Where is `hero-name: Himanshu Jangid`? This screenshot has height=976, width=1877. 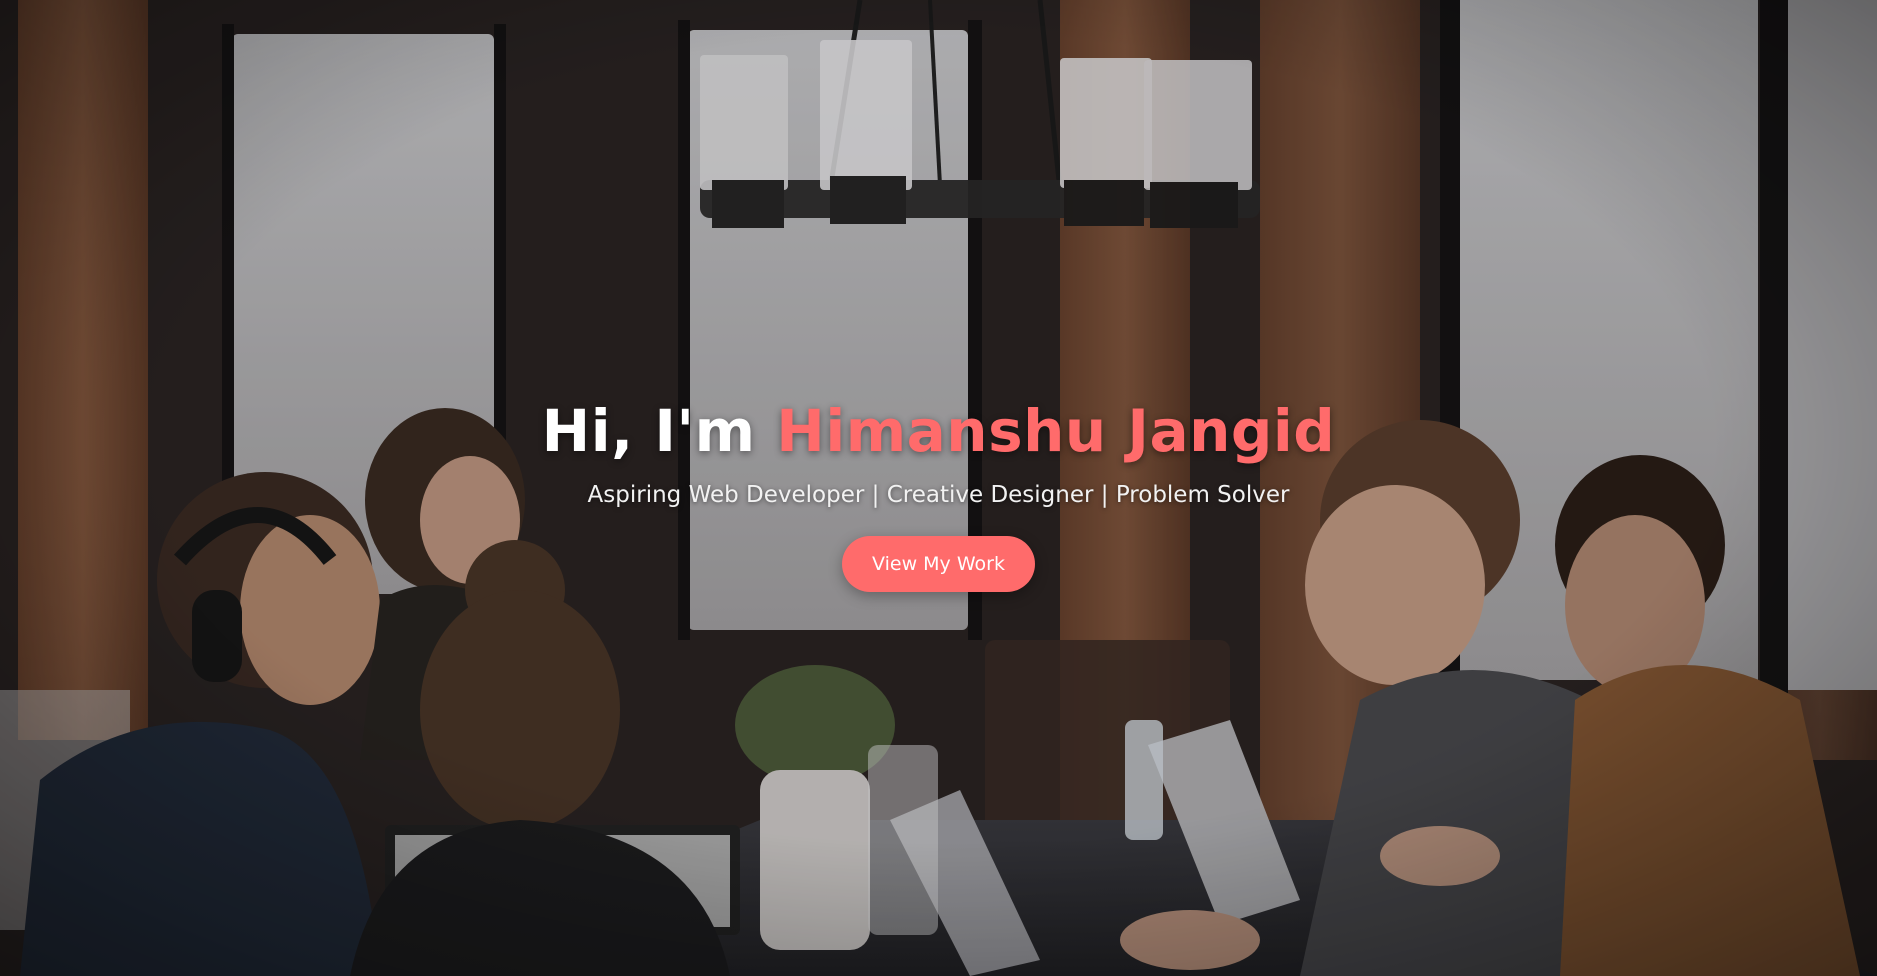
hero-name: Himanshu Jangid is located at coordinates (1056, 431).